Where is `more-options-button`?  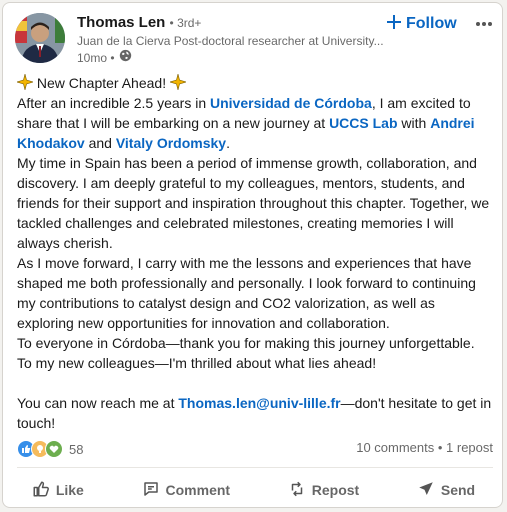
more-options-button is located at coordinates (484, 23).